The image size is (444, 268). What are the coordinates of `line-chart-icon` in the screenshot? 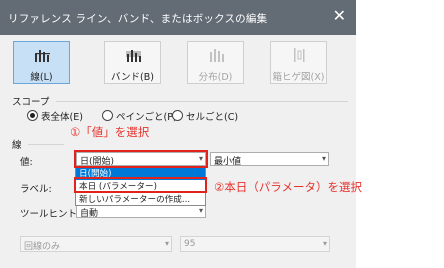 It's located at (42, 56).